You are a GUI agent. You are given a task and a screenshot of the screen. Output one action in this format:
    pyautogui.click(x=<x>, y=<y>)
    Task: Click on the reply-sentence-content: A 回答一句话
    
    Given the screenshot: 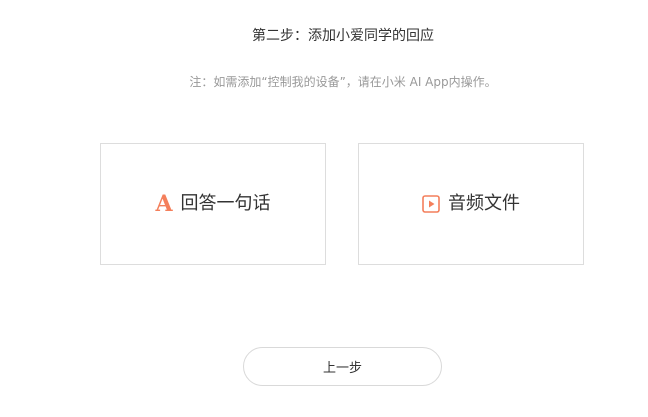 What is the action you would take?
    pyautogui.click(x=212, y=204)
    